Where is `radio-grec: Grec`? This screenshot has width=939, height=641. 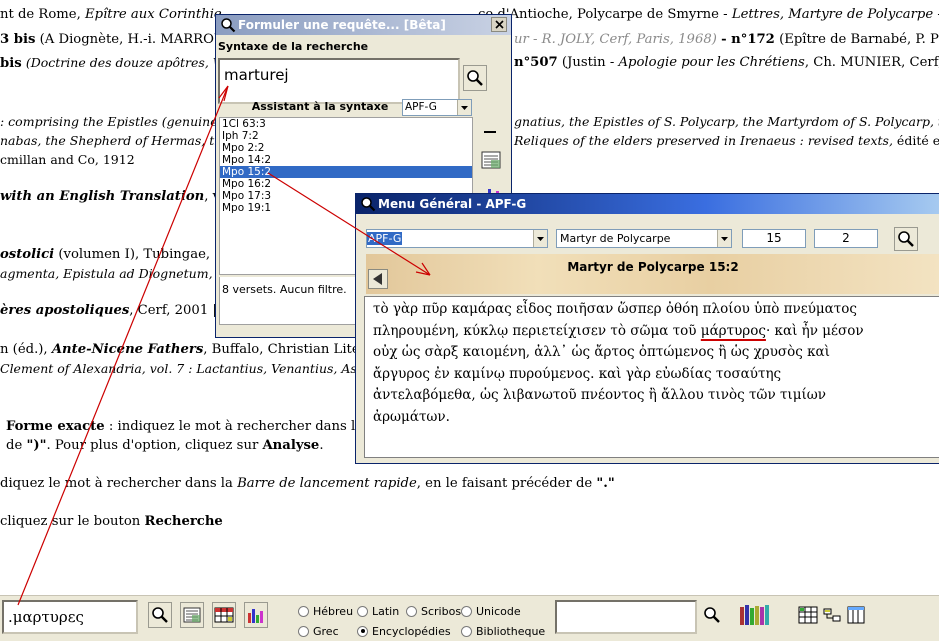 radio-grec: Grec is located at coordinates (318, 631).